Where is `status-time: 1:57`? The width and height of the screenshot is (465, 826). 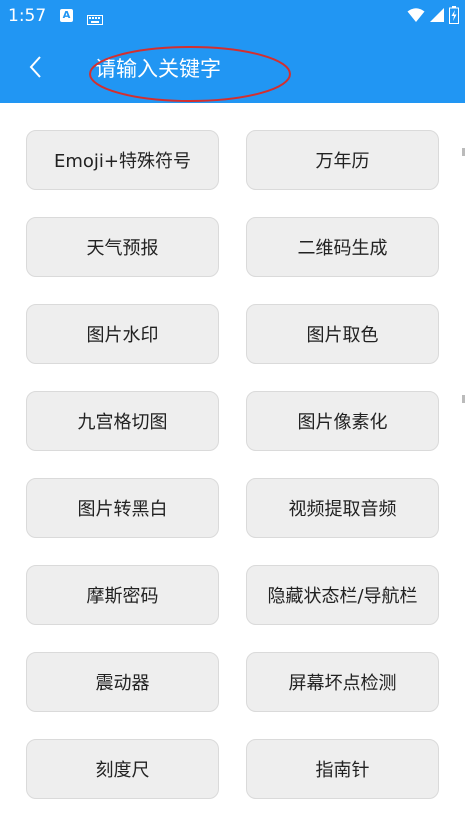
status-time: 1:57 is located at coordinates (27, 16).